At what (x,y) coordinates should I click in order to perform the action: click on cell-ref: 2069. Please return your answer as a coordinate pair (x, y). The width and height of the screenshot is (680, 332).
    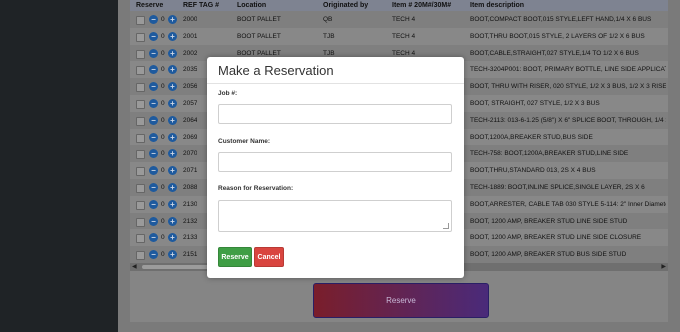
    Looking at the image, I should click on (190, 137).